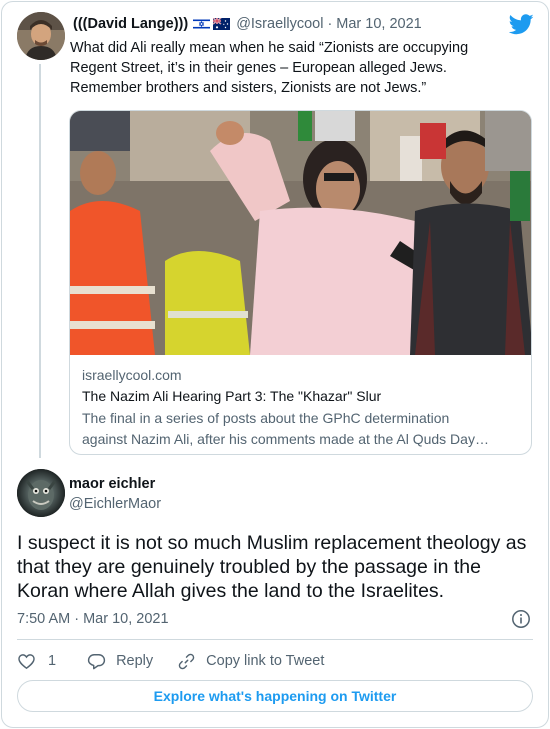 Image resolution: width=550 pixels, height=729 pixels. Describe the element at coordinates (275, 696) in the screenshot. I see `explore-twitter-button: Explore what's happening on Twitter` at that location.